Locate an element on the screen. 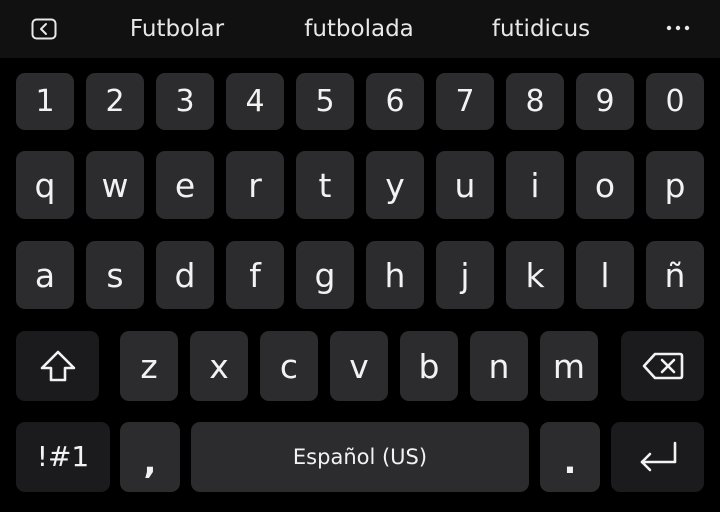  key-label: . is located at coordinates (570, 462).